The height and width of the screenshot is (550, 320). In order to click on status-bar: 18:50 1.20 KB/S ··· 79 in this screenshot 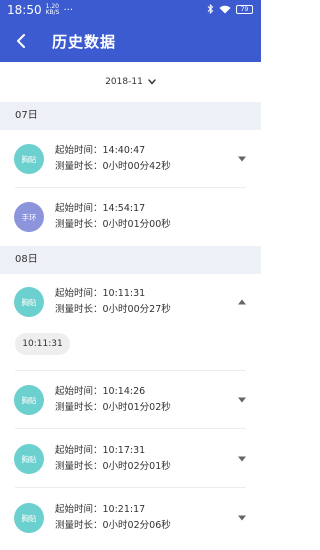, I will do `click(130, 10)`.